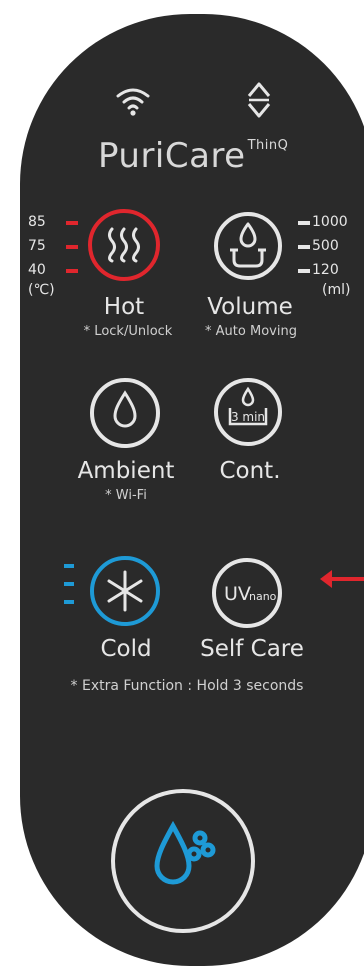 This screenshot has height=968, width=364. Describe the element at coordinates (248, 246) in the screenshot. I see `volume-button` at that location.